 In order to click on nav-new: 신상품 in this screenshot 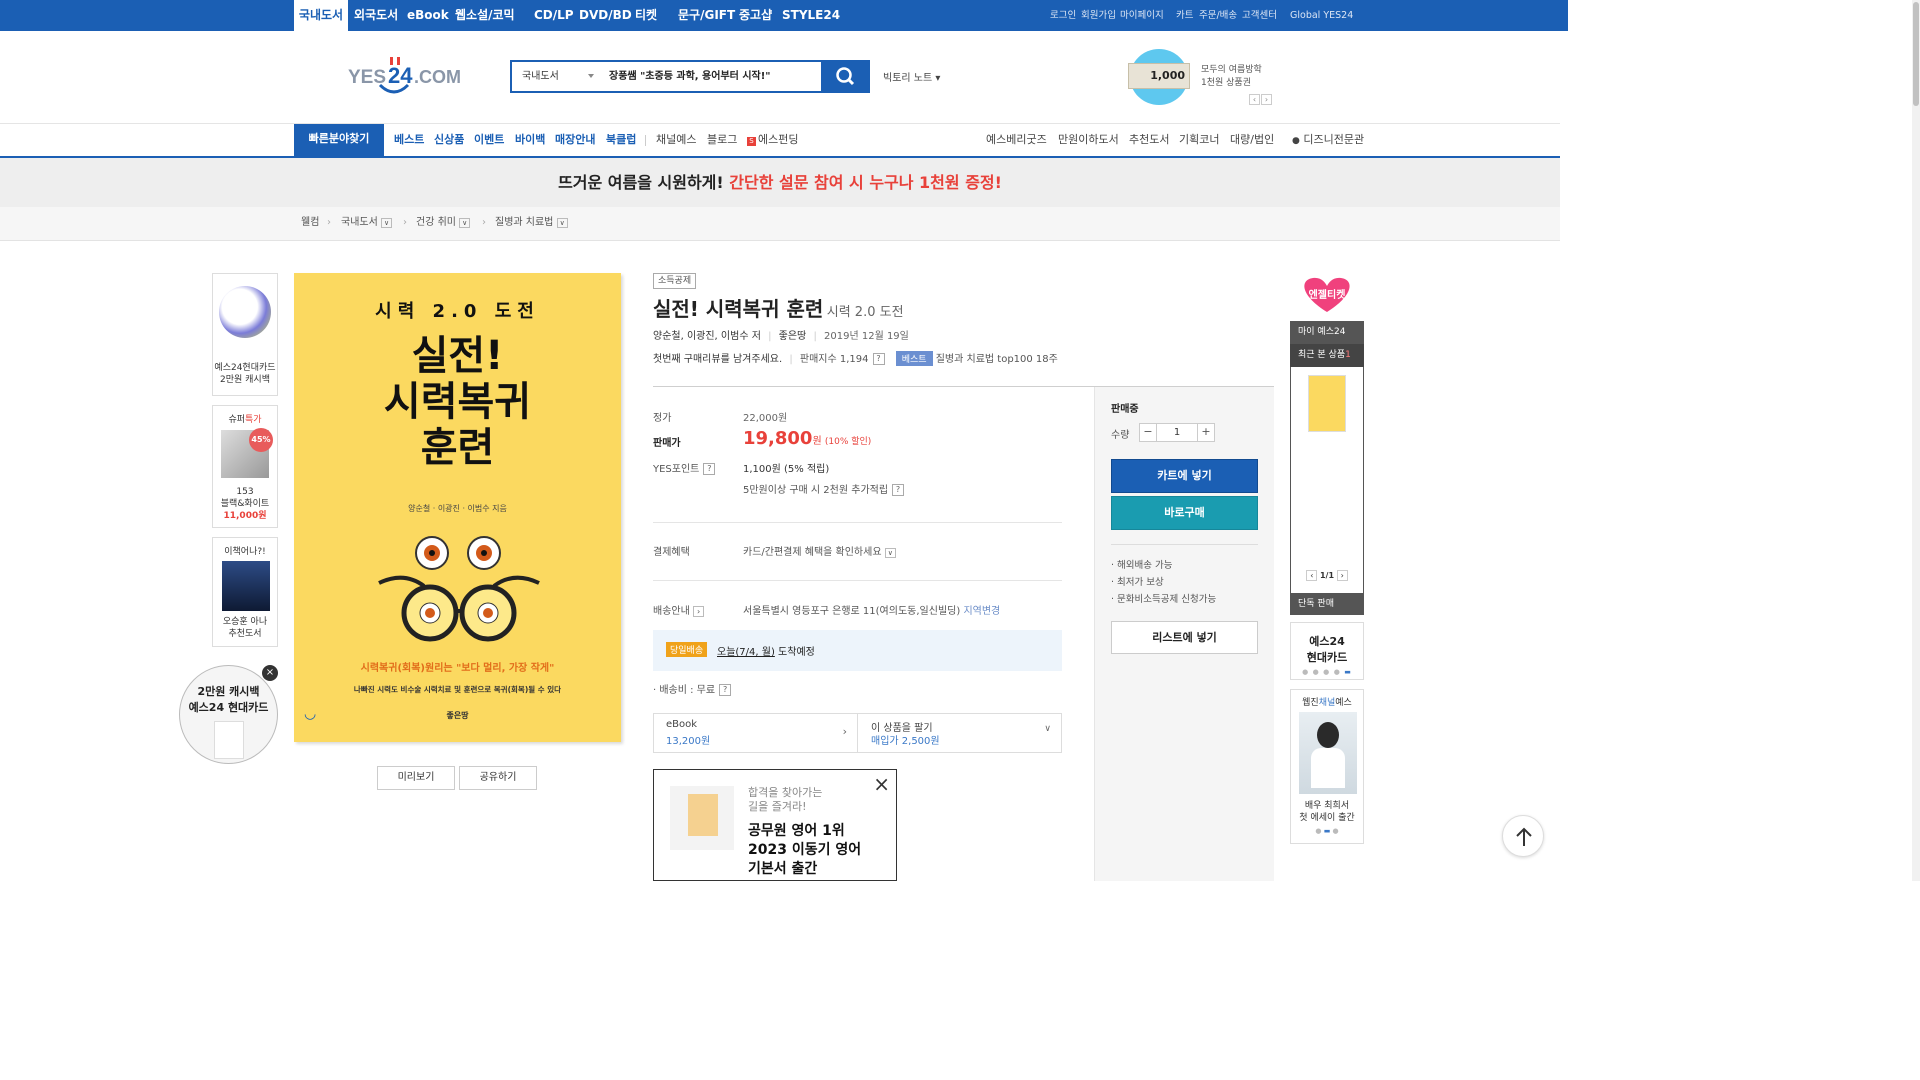, I will do `click(449, 140)`.